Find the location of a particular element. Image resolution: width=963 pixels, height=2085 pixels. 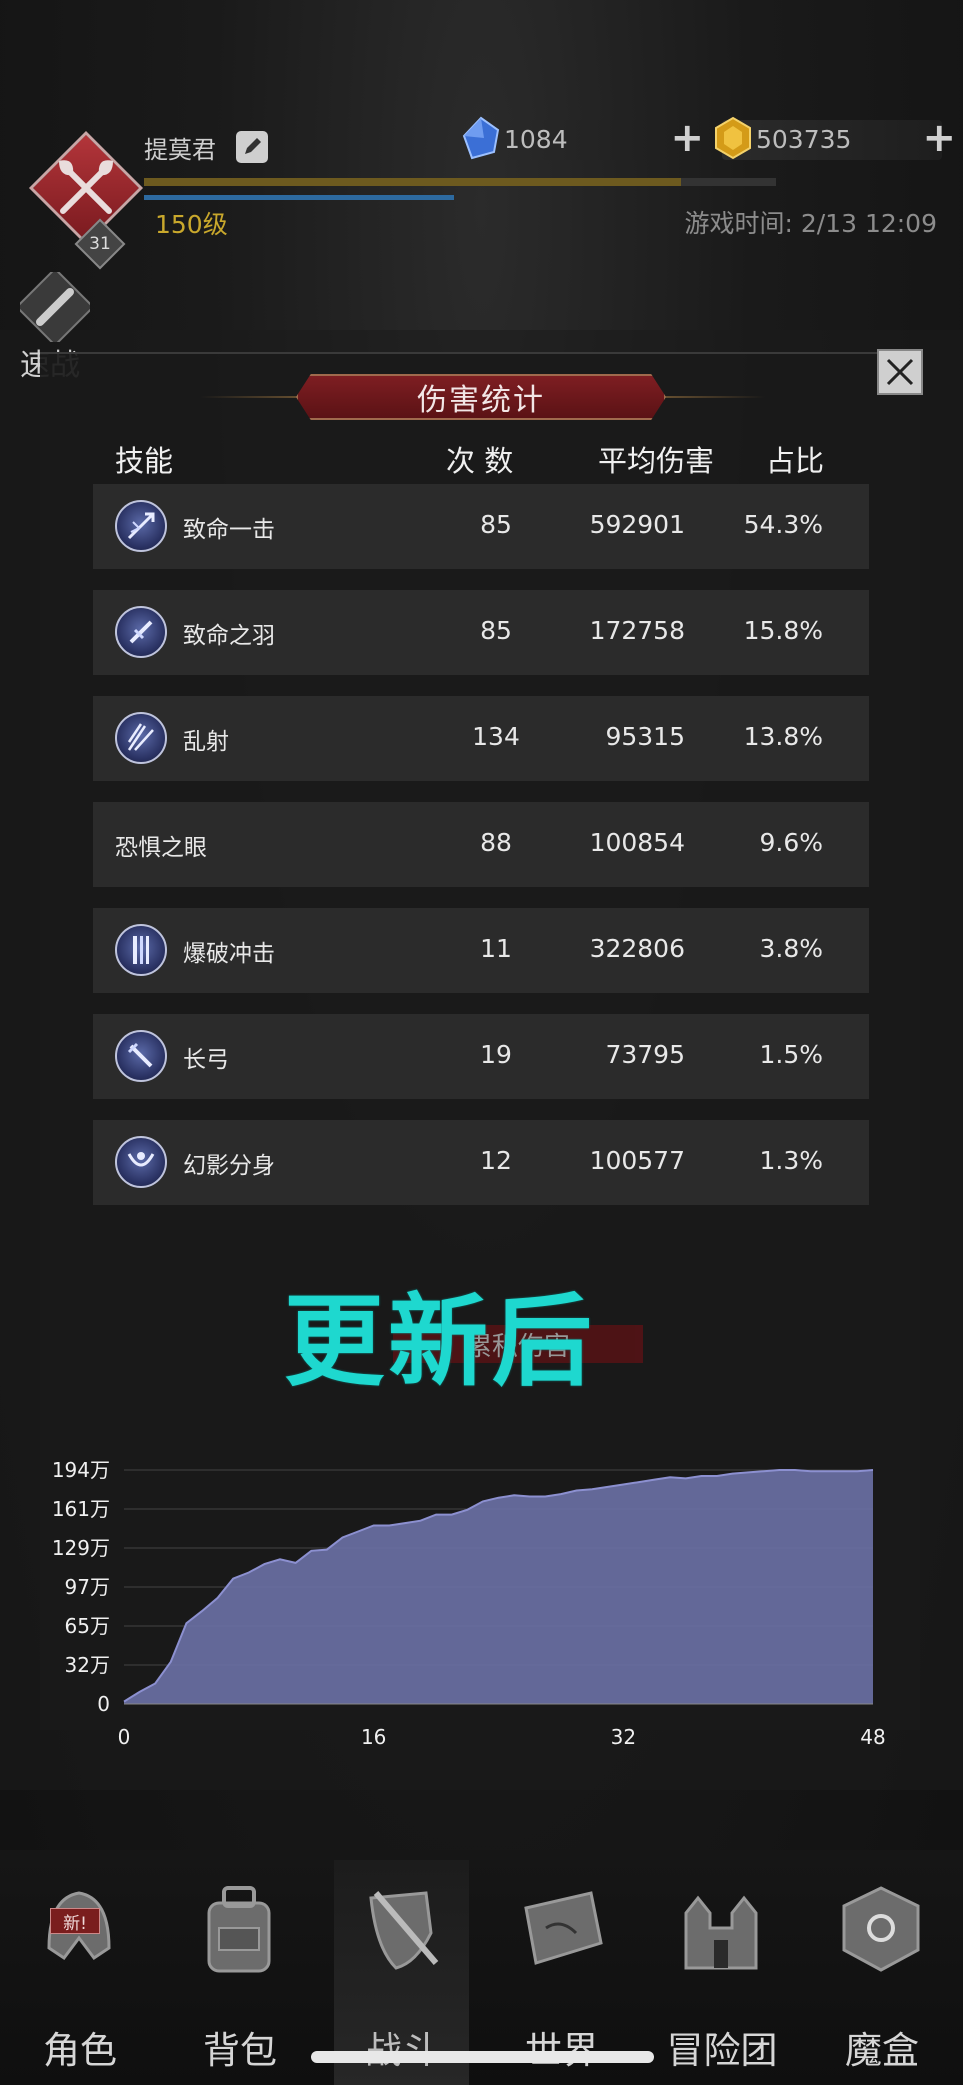

skill-ratio: 54.3% is located at coordinates (783, 524).